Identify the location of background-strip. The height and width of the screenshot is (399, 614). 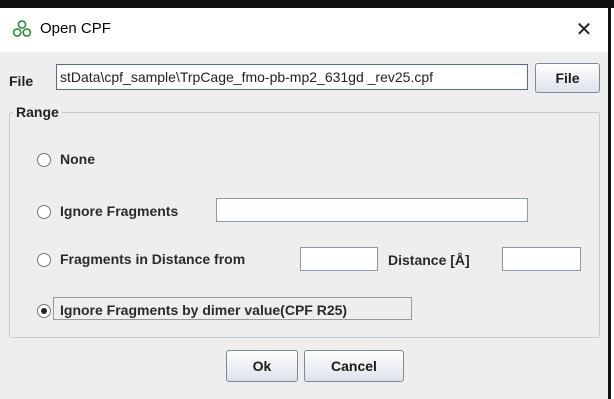
(307, 4).